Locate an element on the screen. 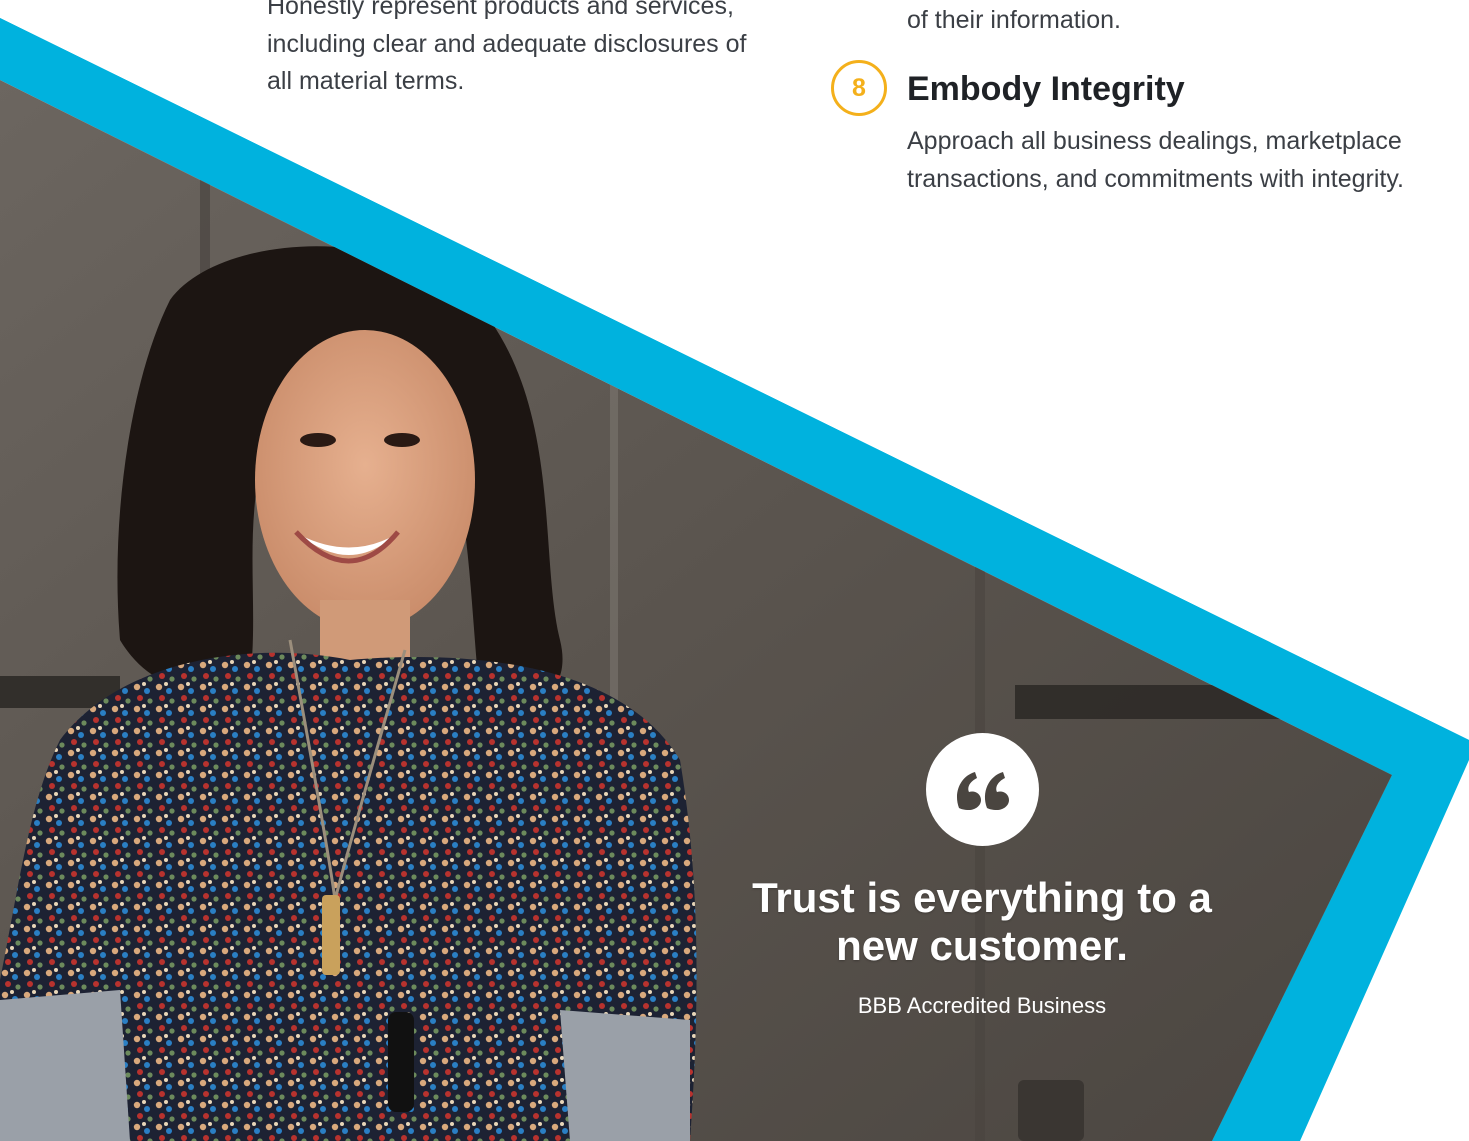  quote-mark-icon is located at coordinates (982, 789).